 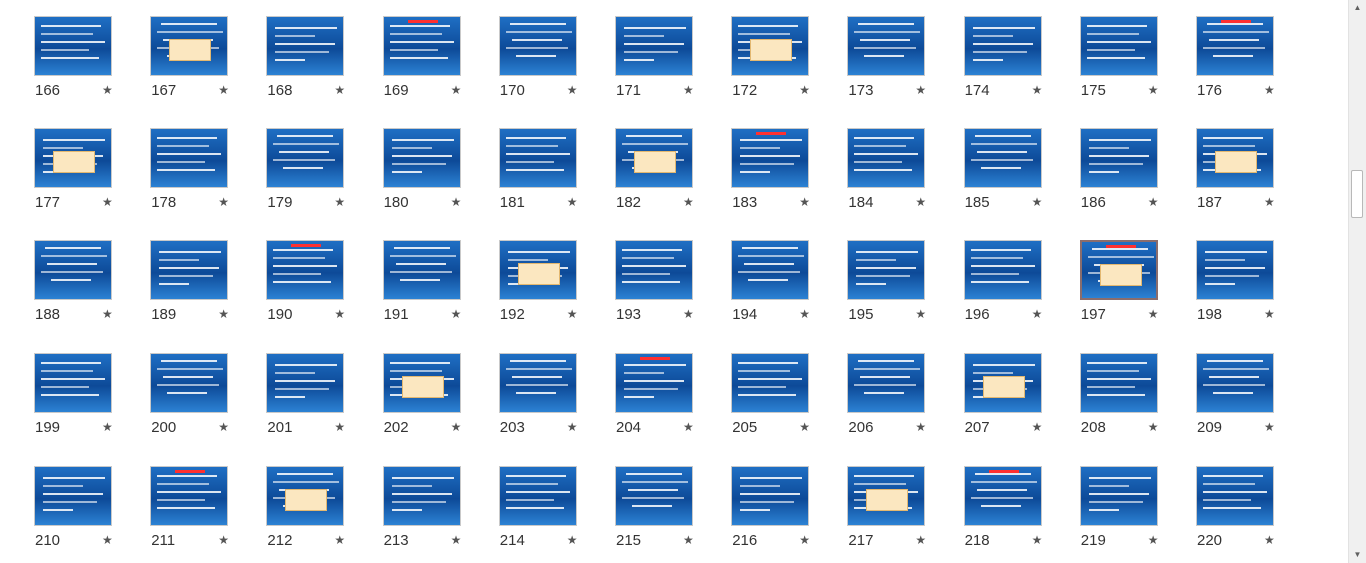 I want to click on slide-thumbnail-212: 212 ★, so click(x=288, y=504).